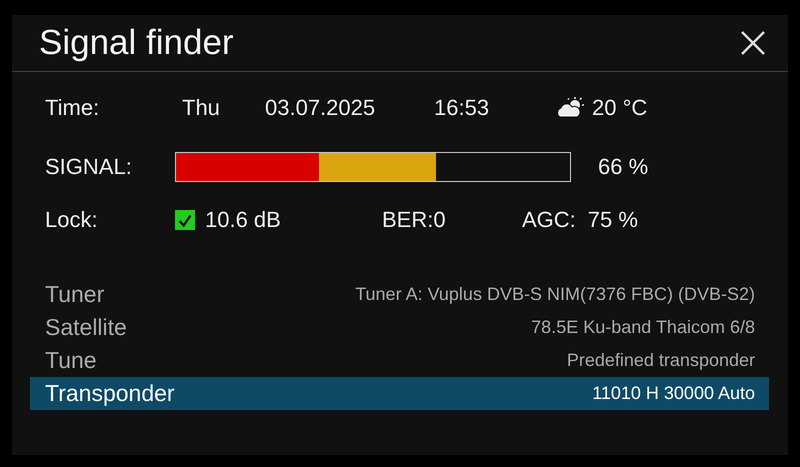  I want to click on agc-label: AGC:, so click(549, 220).